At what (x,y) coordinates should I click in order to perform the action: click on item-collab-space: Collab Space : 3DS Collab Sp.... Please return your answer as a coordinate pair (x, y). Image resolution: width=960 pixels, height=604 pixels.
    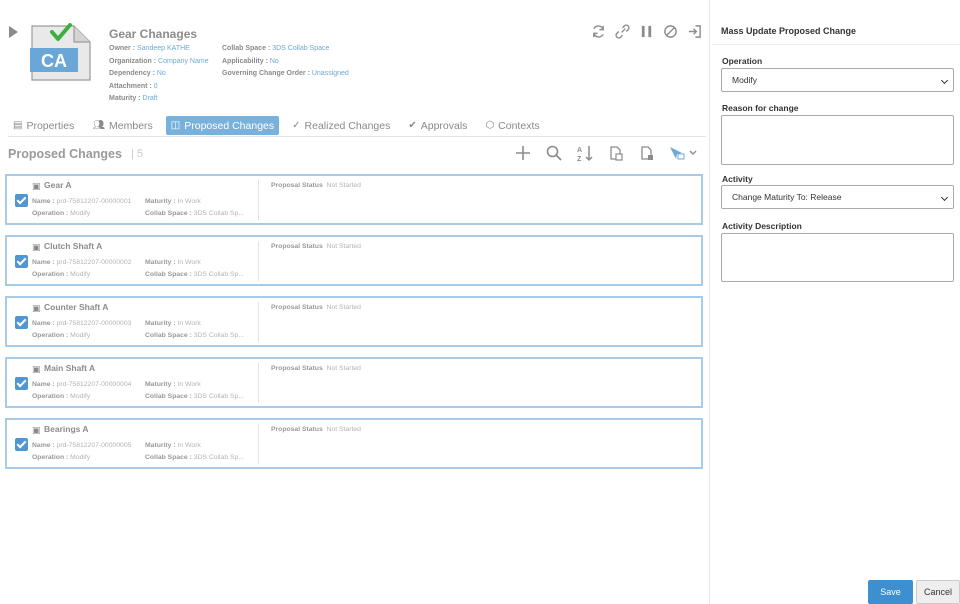
    Looking at the image, I should click on (194, 213).